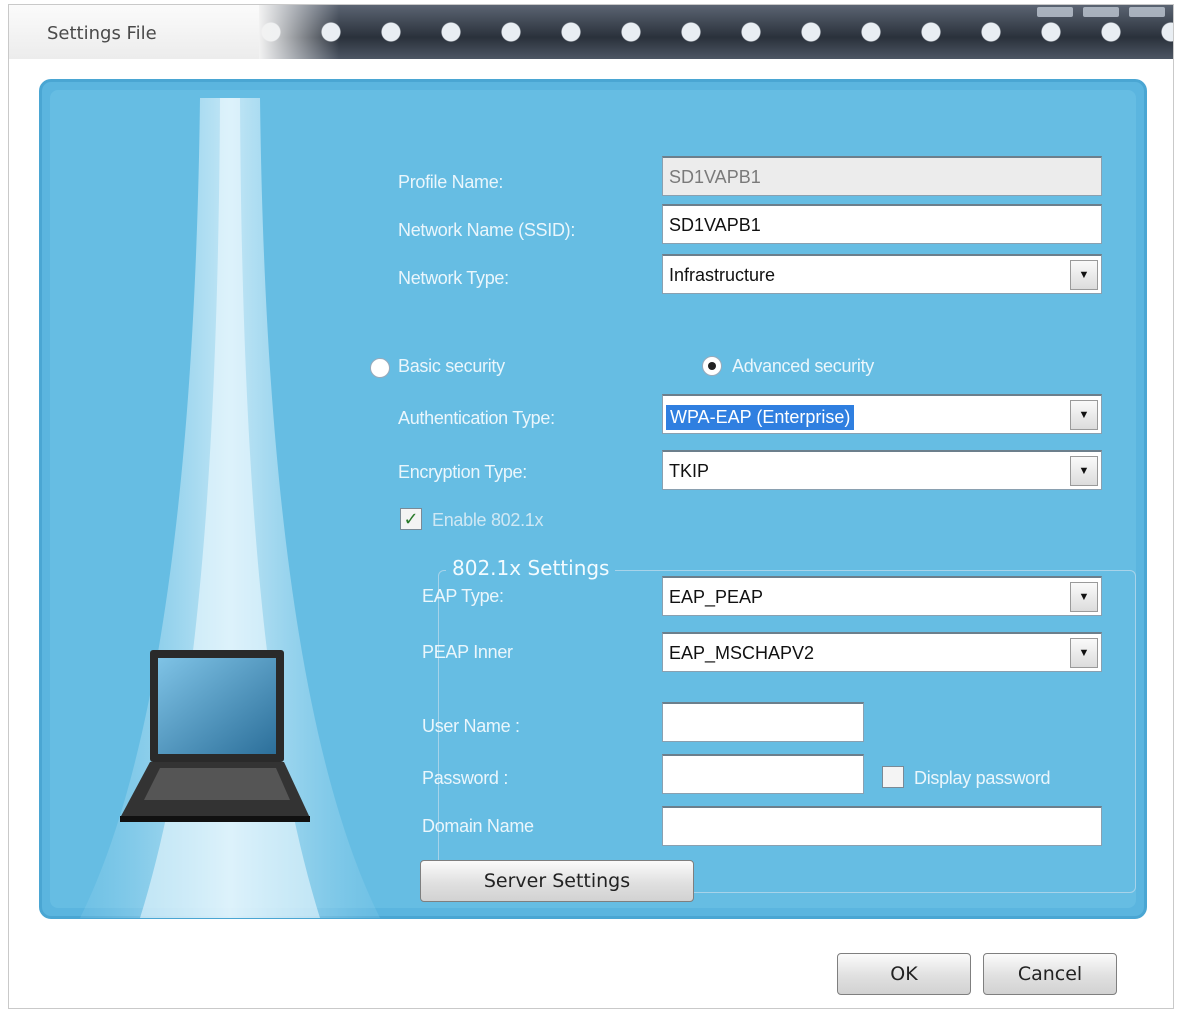 The height and width of the screenshot is (1011, 1178). I want to click on laptop-image, so click(215, 737).